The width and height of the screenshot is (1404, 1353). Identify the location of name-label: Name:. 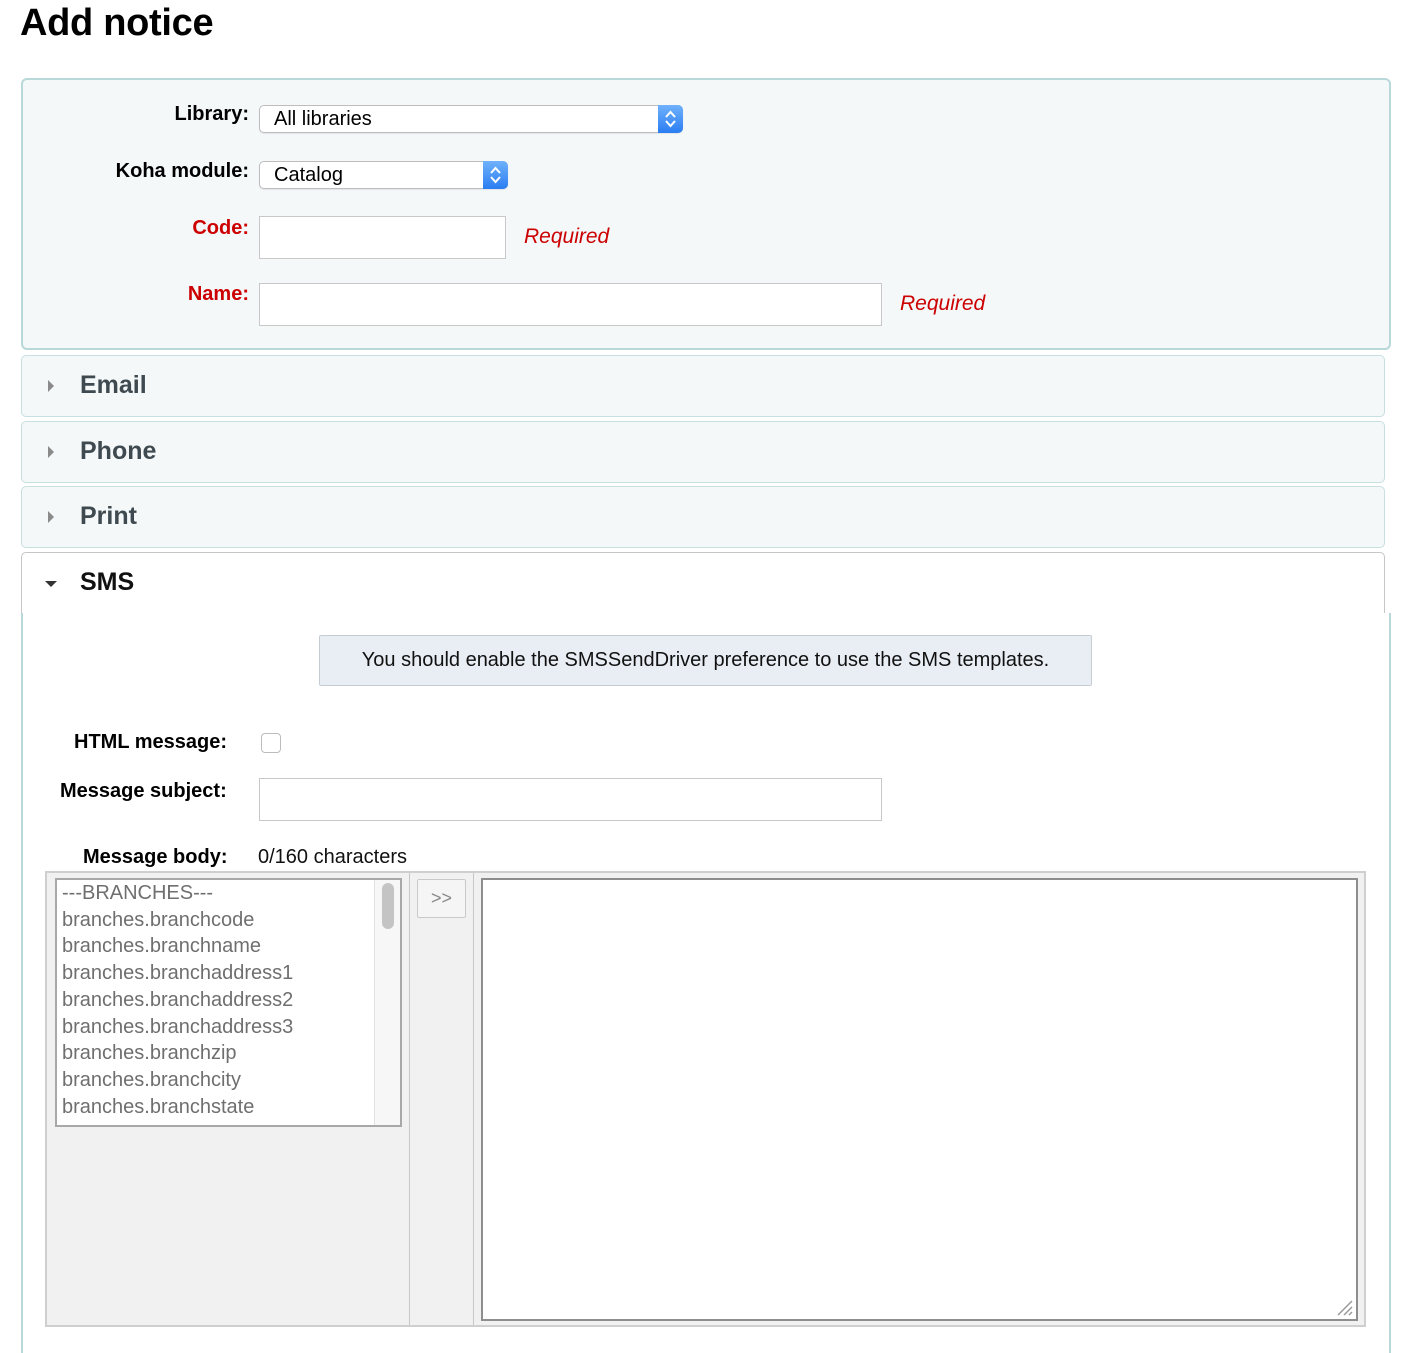
(218, 294).